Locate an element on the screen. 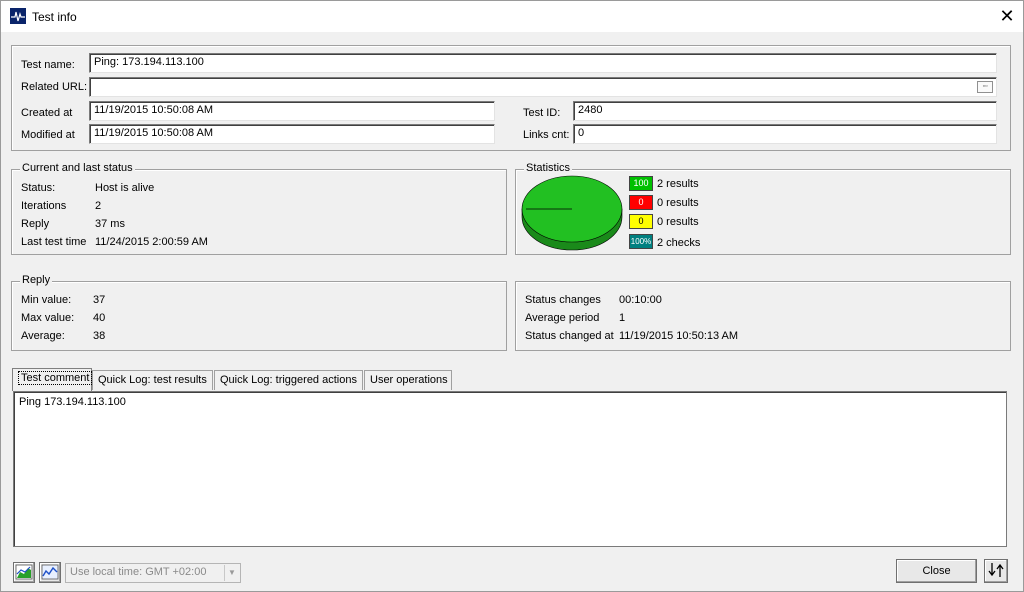 The image size is (1024, 592). average-period-label: Average period is located at coordinates (562, 318).